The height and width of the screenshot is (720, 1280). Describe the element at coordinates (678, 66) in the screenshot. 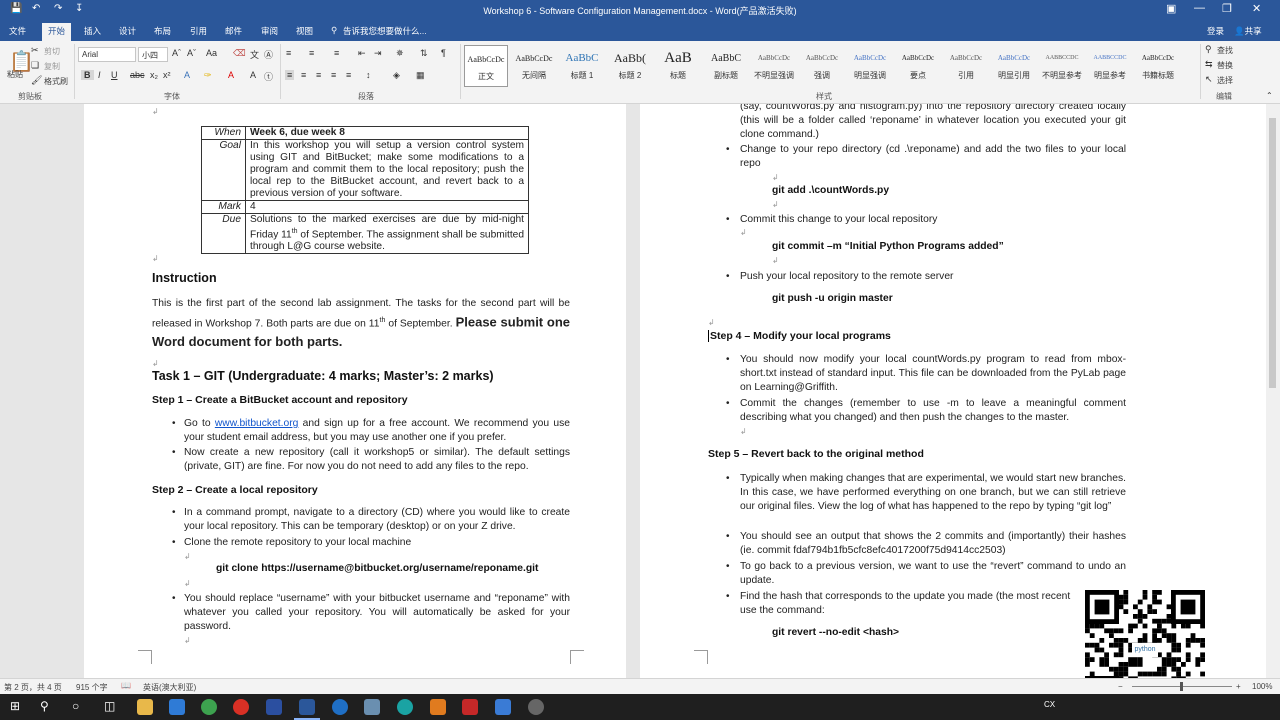

I see `style-item: AaB 标题` at that location.